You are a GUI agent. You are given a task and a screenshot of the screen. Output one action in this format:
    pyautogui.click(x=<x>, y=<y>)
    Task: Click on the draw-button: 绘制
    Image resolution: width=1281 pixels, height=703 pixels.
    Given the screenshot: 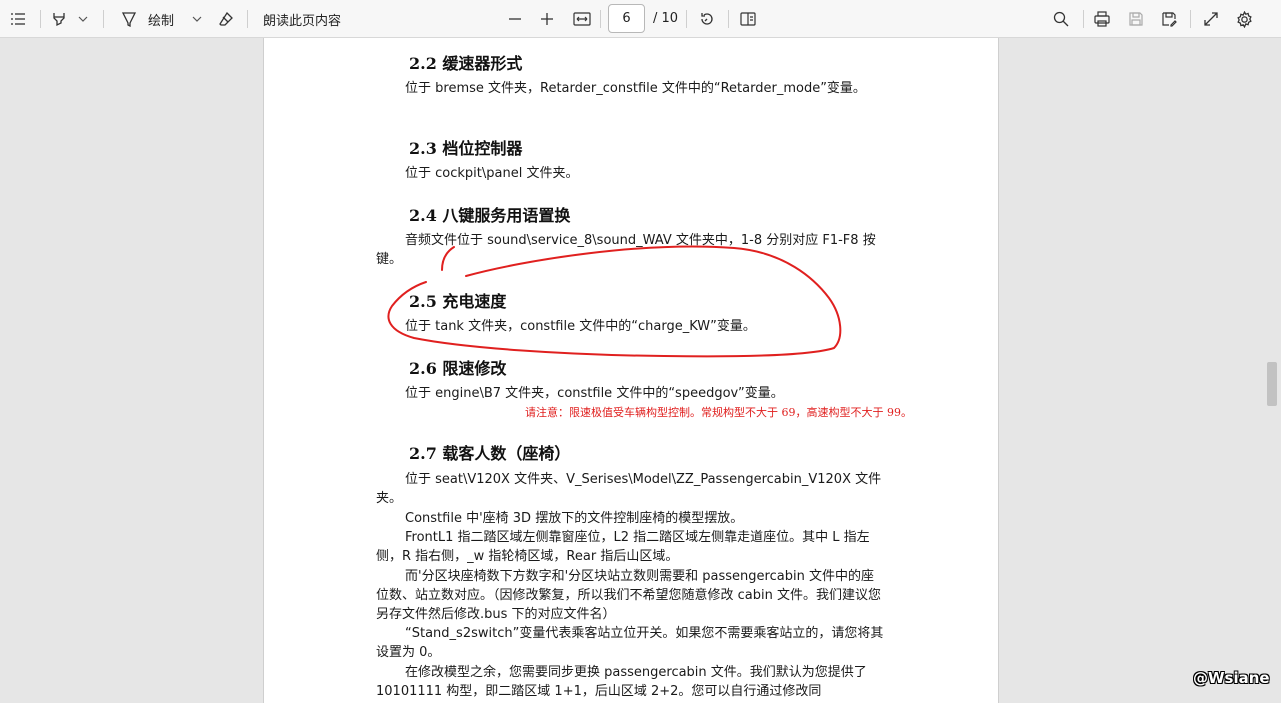 What is the action you would take?
    pyautogui.click(x=161, y=19)
    